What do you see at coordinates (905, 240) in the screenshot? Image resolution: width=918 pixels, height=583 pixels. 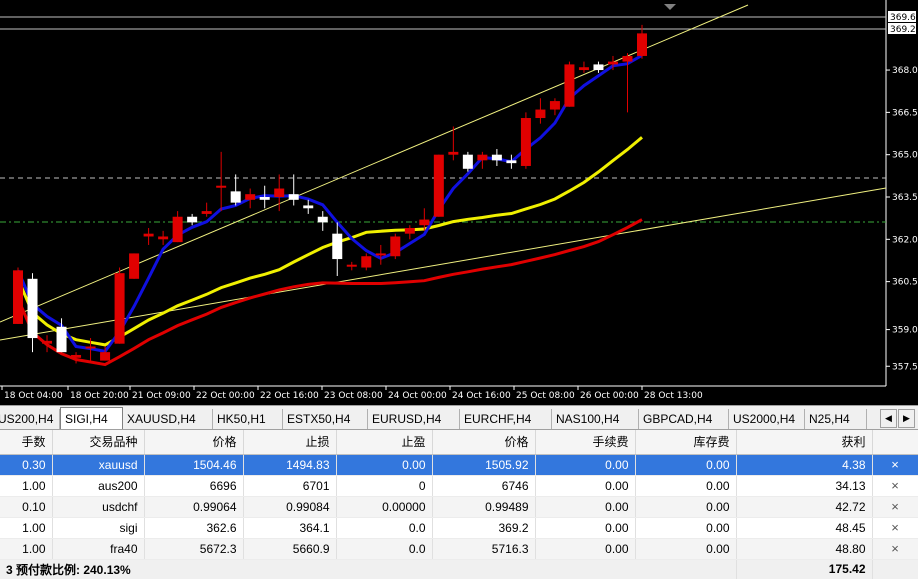 I see `price-tick-label: 362.0` at bounding box center [905, 240].